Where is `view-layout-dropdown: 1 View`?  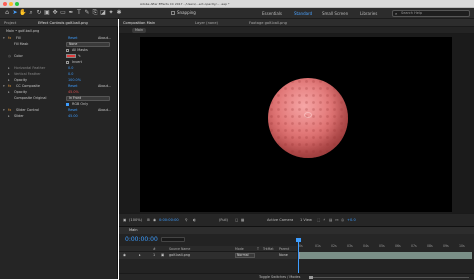 view-layout-dropdown: 1 View is located at coordinates (306, 220).